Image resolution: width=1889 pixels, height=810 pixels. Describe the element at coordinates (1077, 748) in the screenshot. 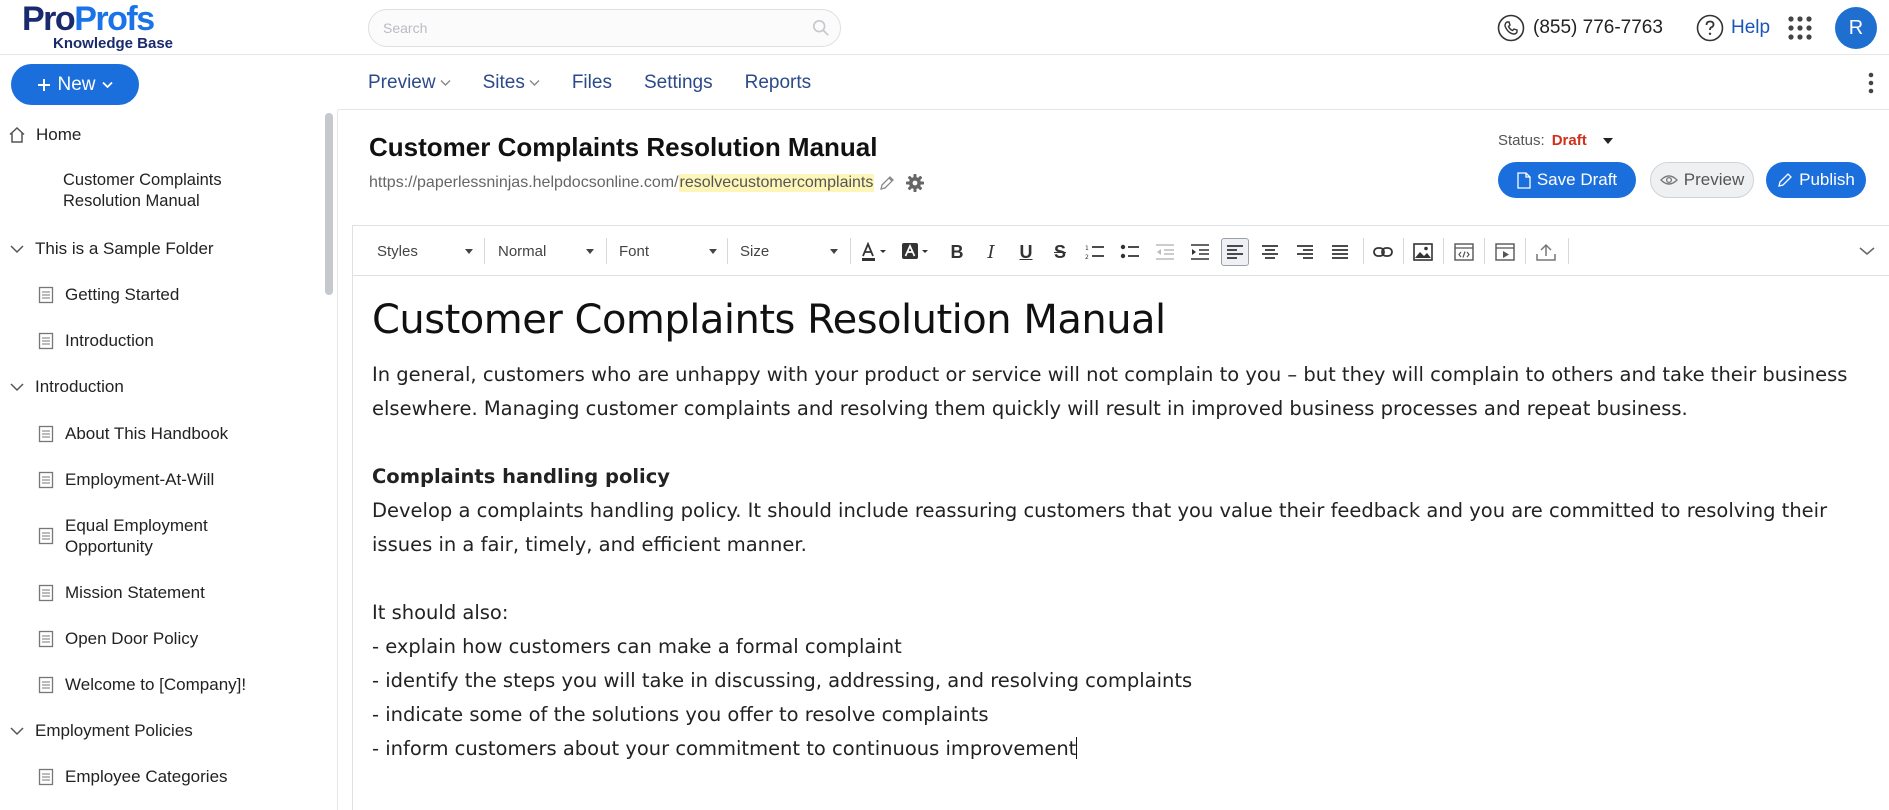

I see `text-cursor` at that location.